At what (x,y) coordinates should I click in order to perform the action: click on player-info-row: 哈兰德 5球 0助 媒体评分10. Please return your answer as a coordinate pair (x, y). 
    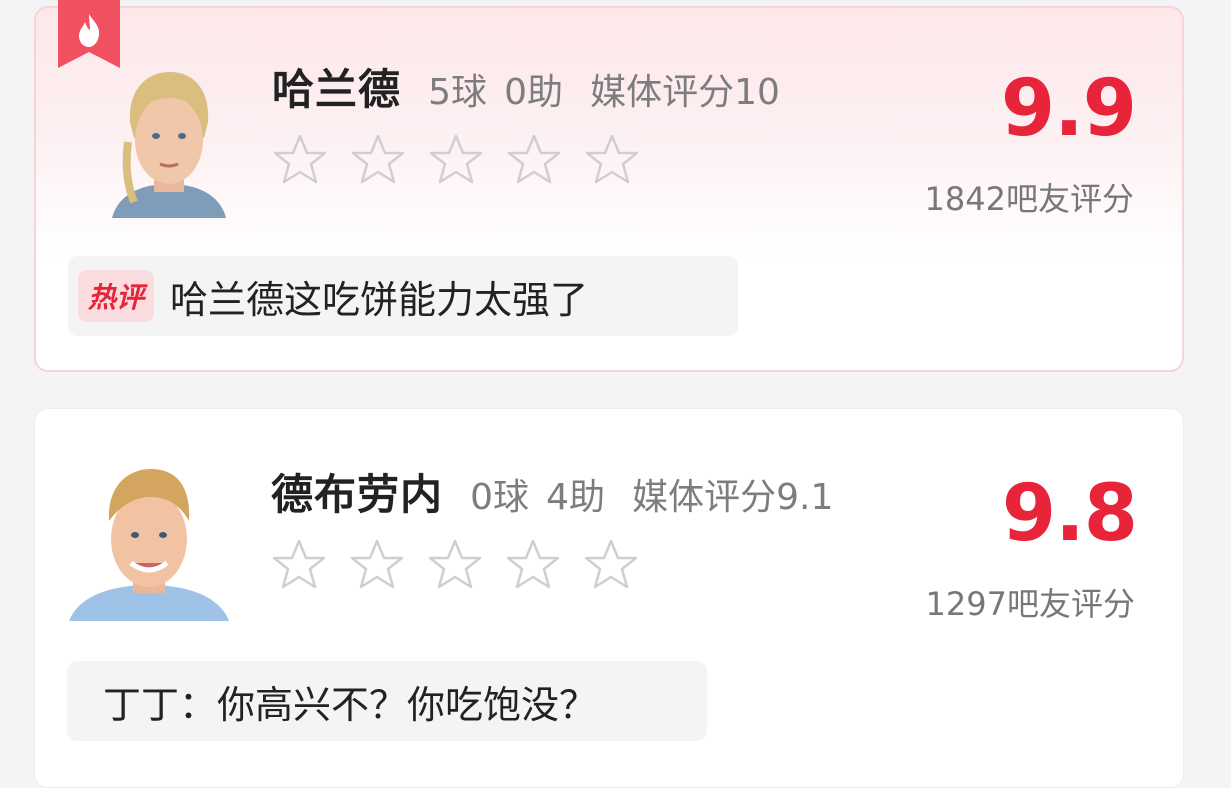
    Looking at the image, I should click on (526, 86).